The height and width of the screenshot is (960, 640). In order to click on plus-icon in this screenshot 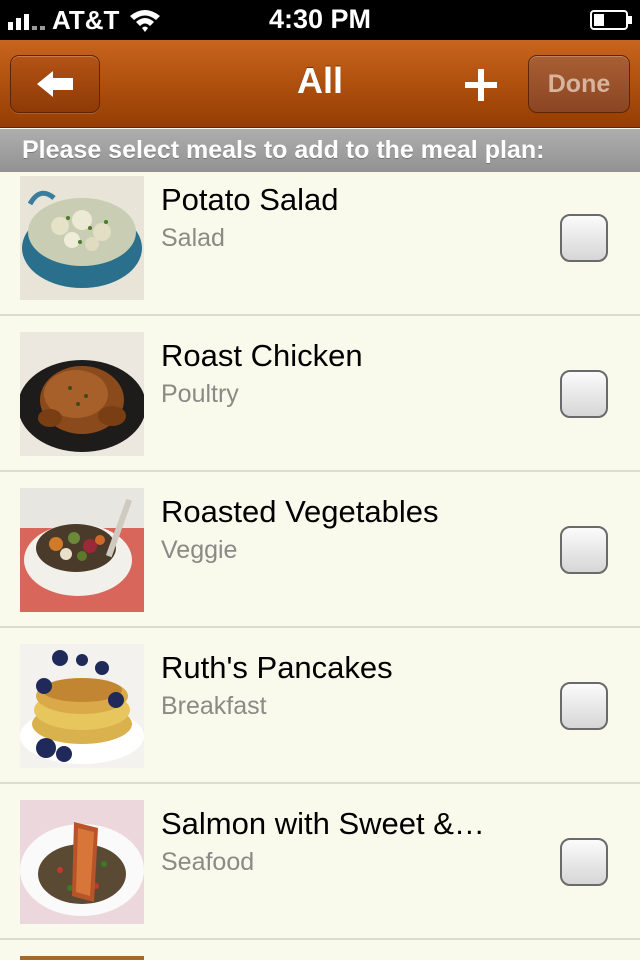, I will do `click(481, 85)`.